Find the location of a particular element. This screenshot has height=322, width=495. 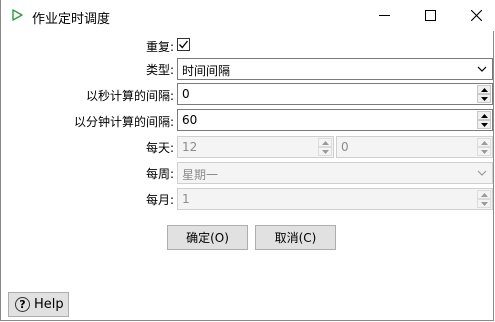

minimize-icon is located at coordinates (384, 15).